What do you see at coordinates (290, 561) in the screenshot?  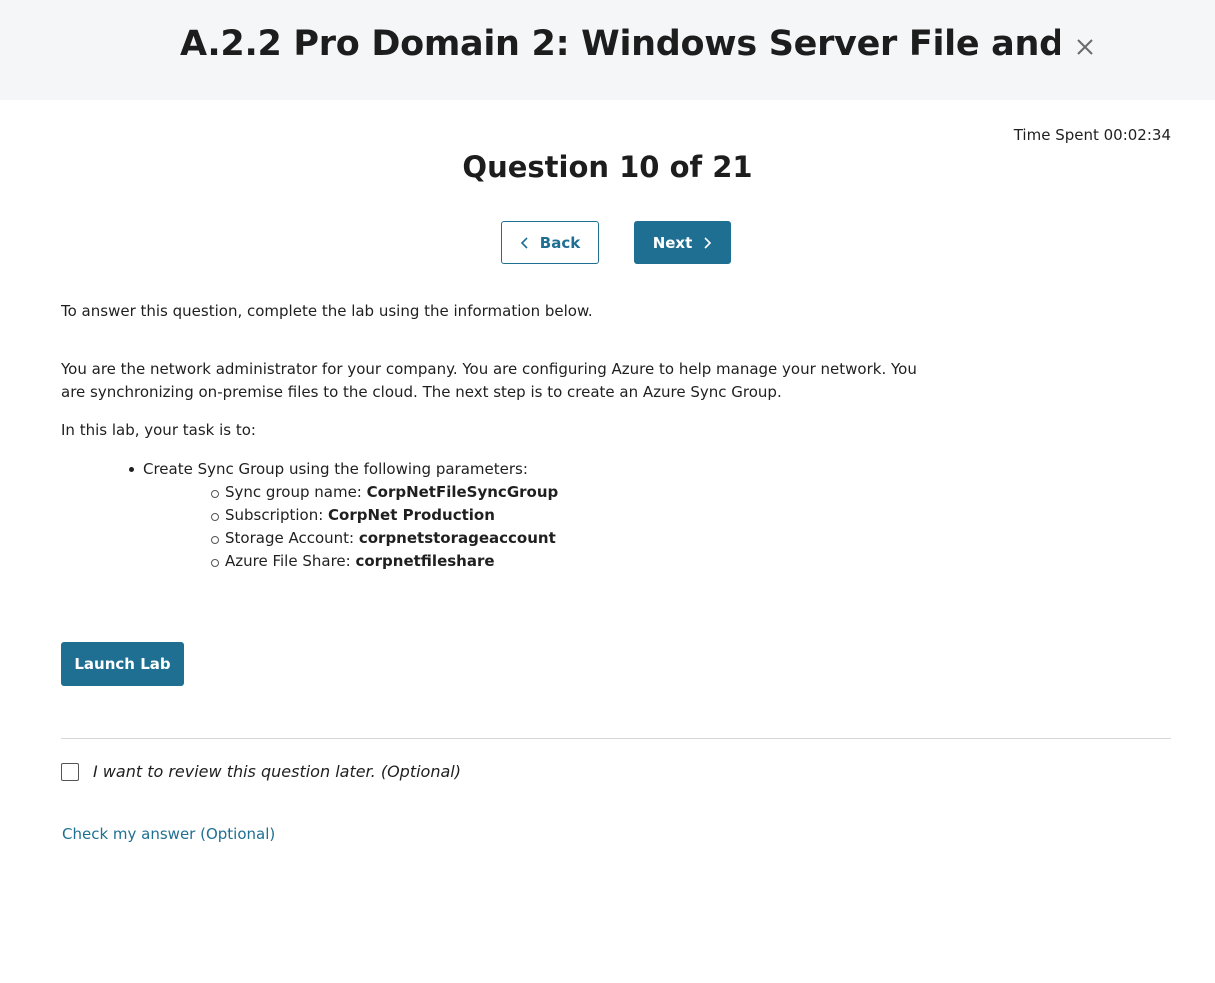 I see `param-label: Azure File Share:` at bounding box center [290, 561].